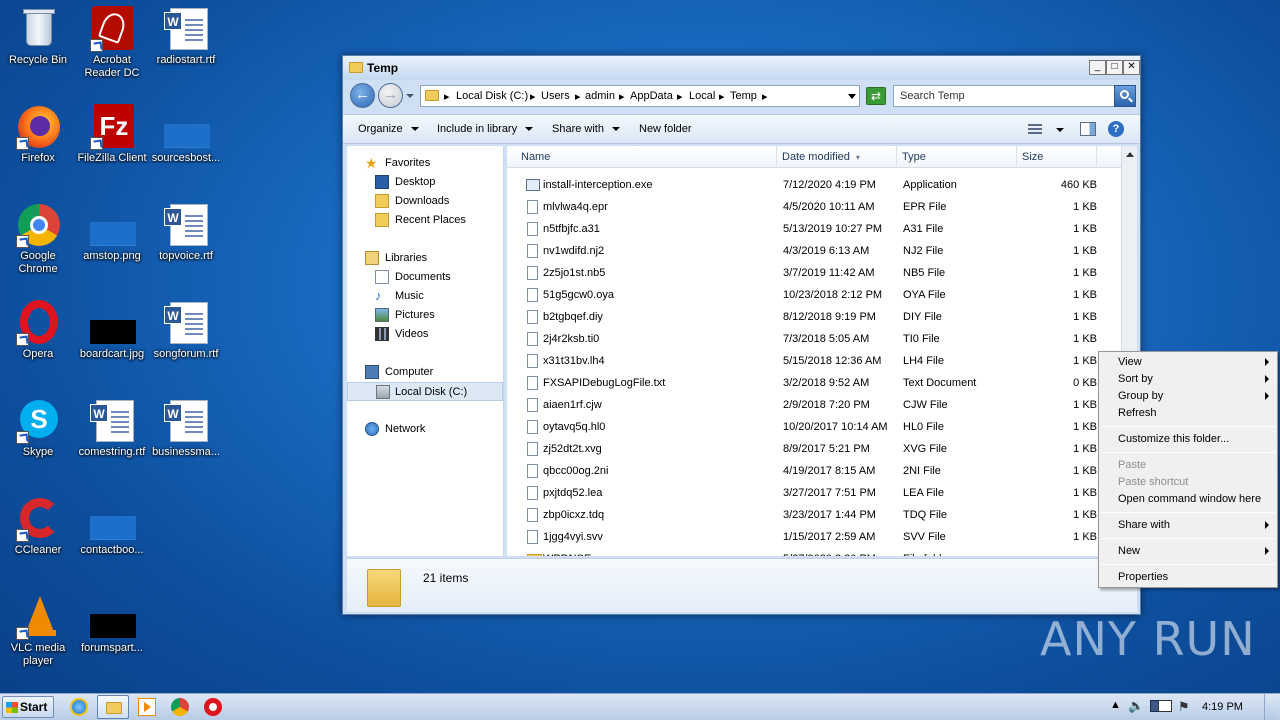 The width and height of the screenshot is (1280, 720). What do you see at coordinates (362, 95) in the screenshot?
I see `back-button: ←` at bounding box center [362, 95].